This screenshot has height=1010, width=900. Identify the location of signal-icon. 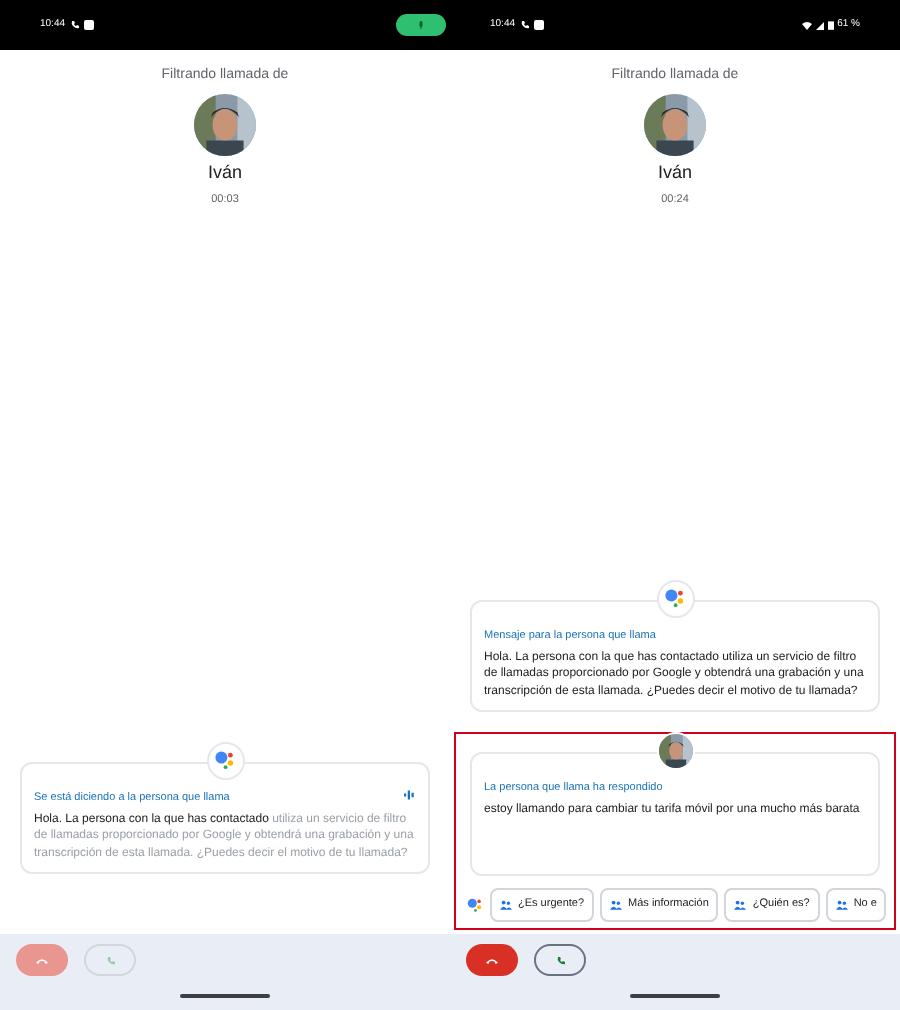
(819, 25).